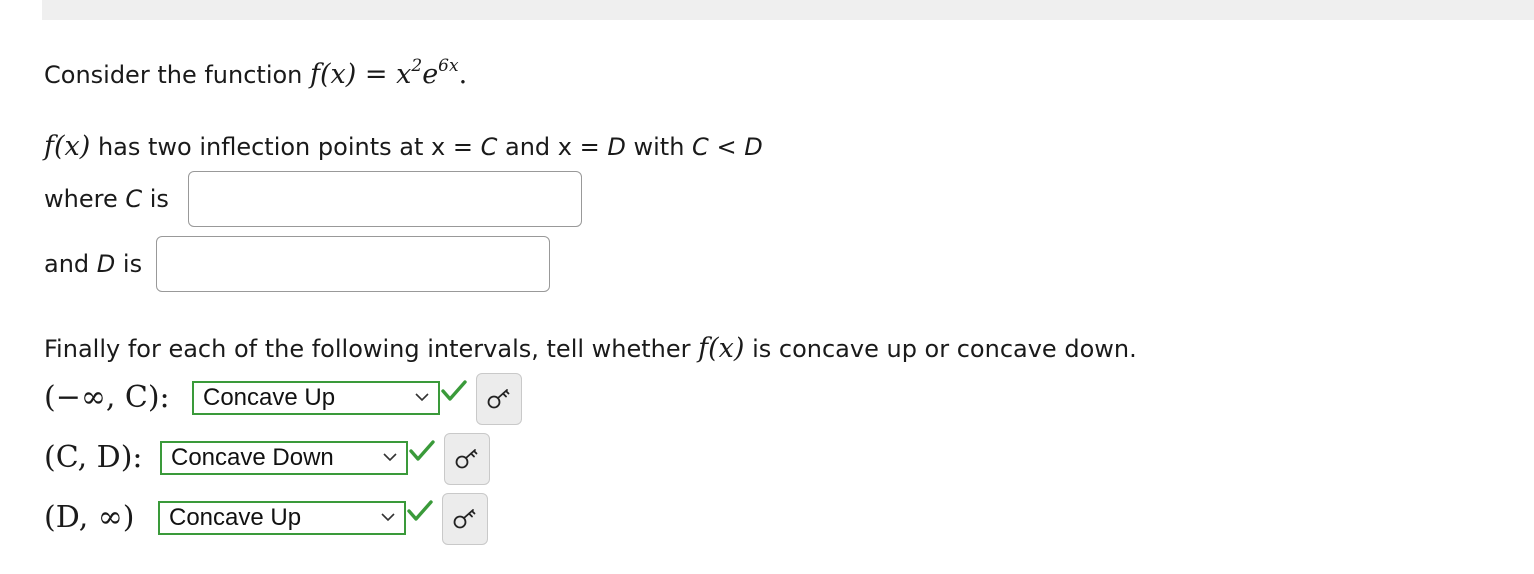 This screenshot has height=574, width=1534. Describe the element at coordinates (385, 199) in the screenshot. I see `c-answer-input` at that location.